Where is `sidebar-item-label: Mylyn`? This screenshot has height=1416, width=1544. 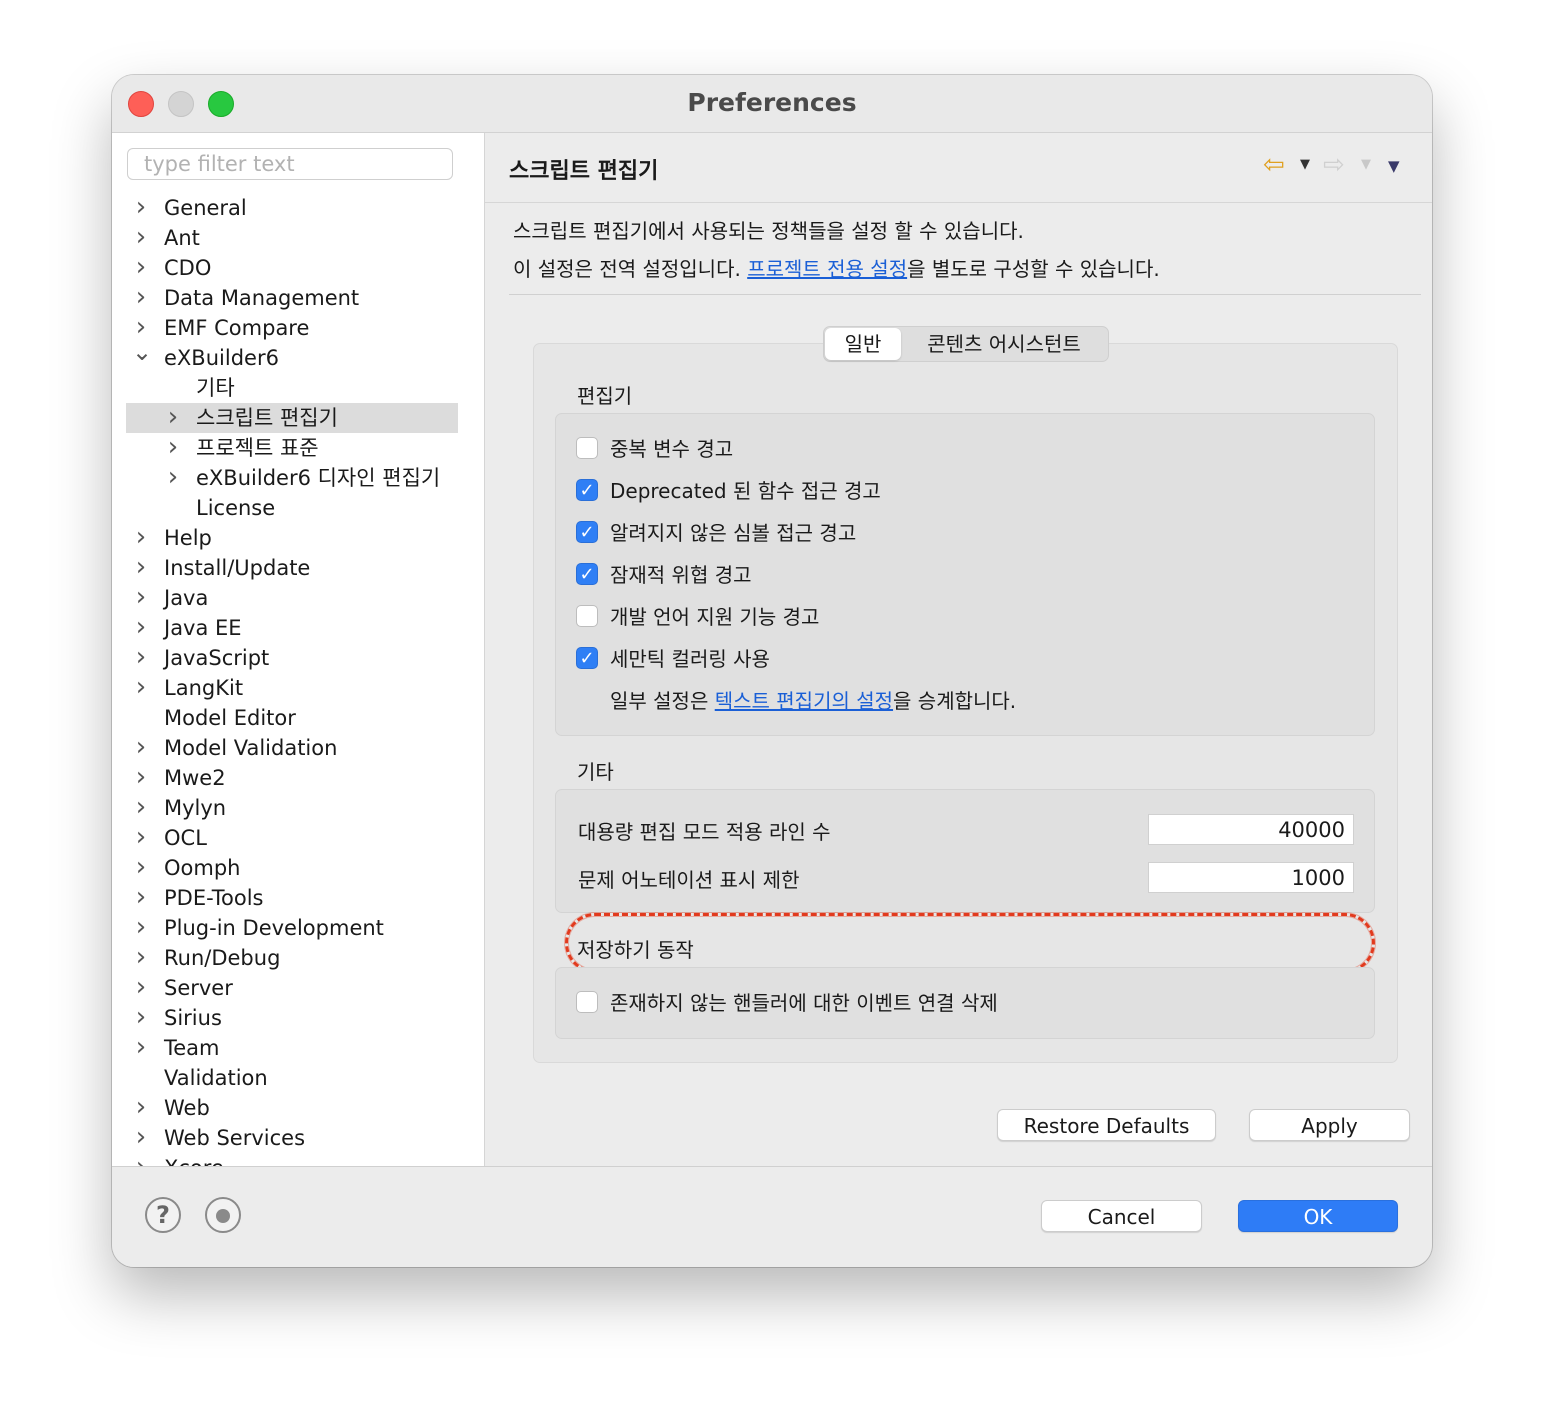 sidebar-item-label: Mylyn is located at coordinates (195, 808).